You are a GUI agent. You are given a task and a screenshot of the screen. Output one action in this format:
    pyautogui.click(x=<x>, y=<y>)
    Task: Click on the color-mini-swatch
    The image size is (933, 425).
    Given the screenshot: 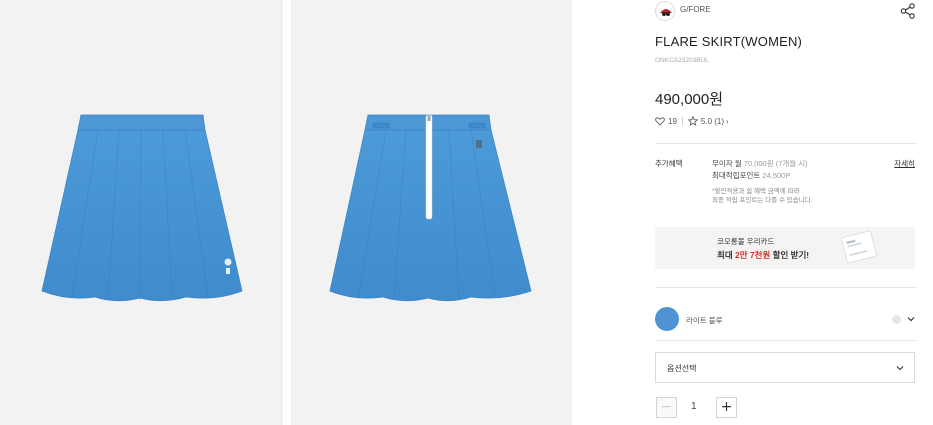 What is the action you would take?
    pyautogui.click(x=896, y=319)
    